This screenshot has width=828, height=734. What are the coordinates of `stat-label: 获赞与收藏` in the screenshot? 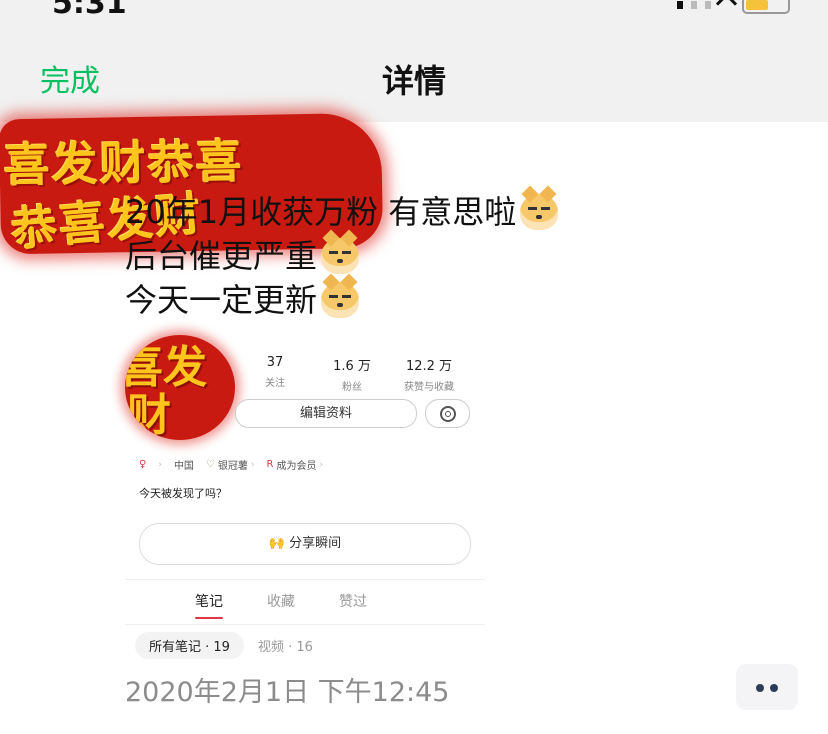 It's located at (429, 387).